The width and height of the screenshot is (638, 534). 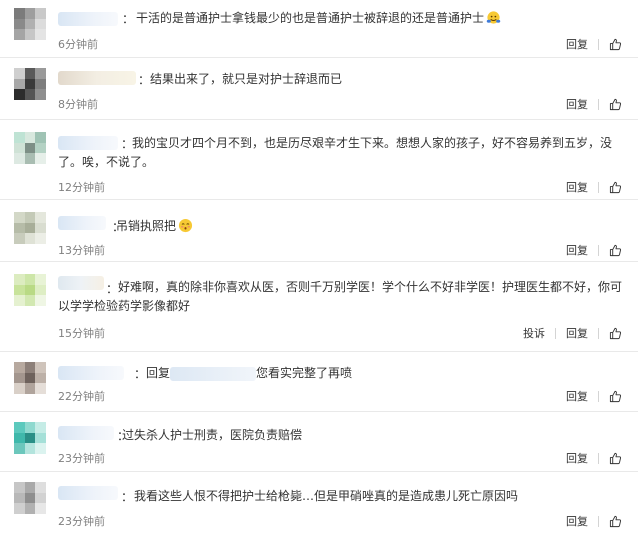 I want to click on blush-emoji-icon, so click(x=185, y=225).